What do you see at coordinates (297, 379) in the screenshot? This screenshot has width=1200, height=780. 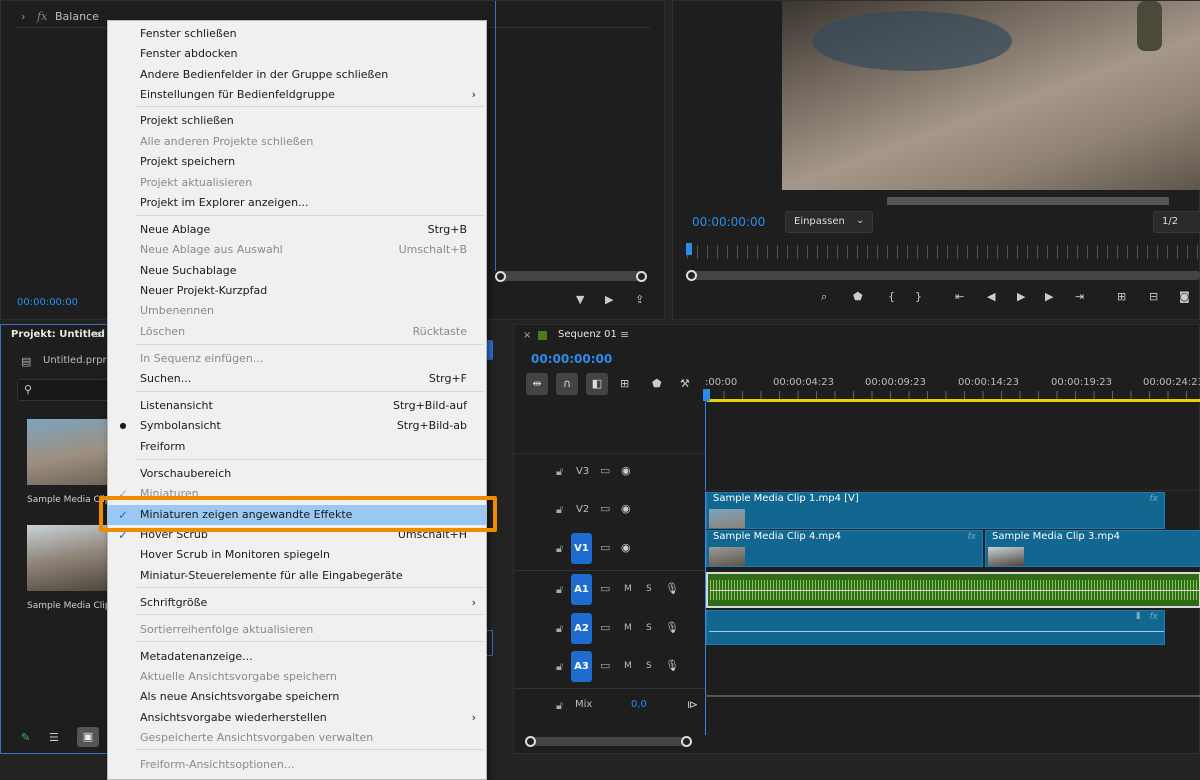 I see `menu-item: Suchen... Strg+F` at bounding box center [297, 379].